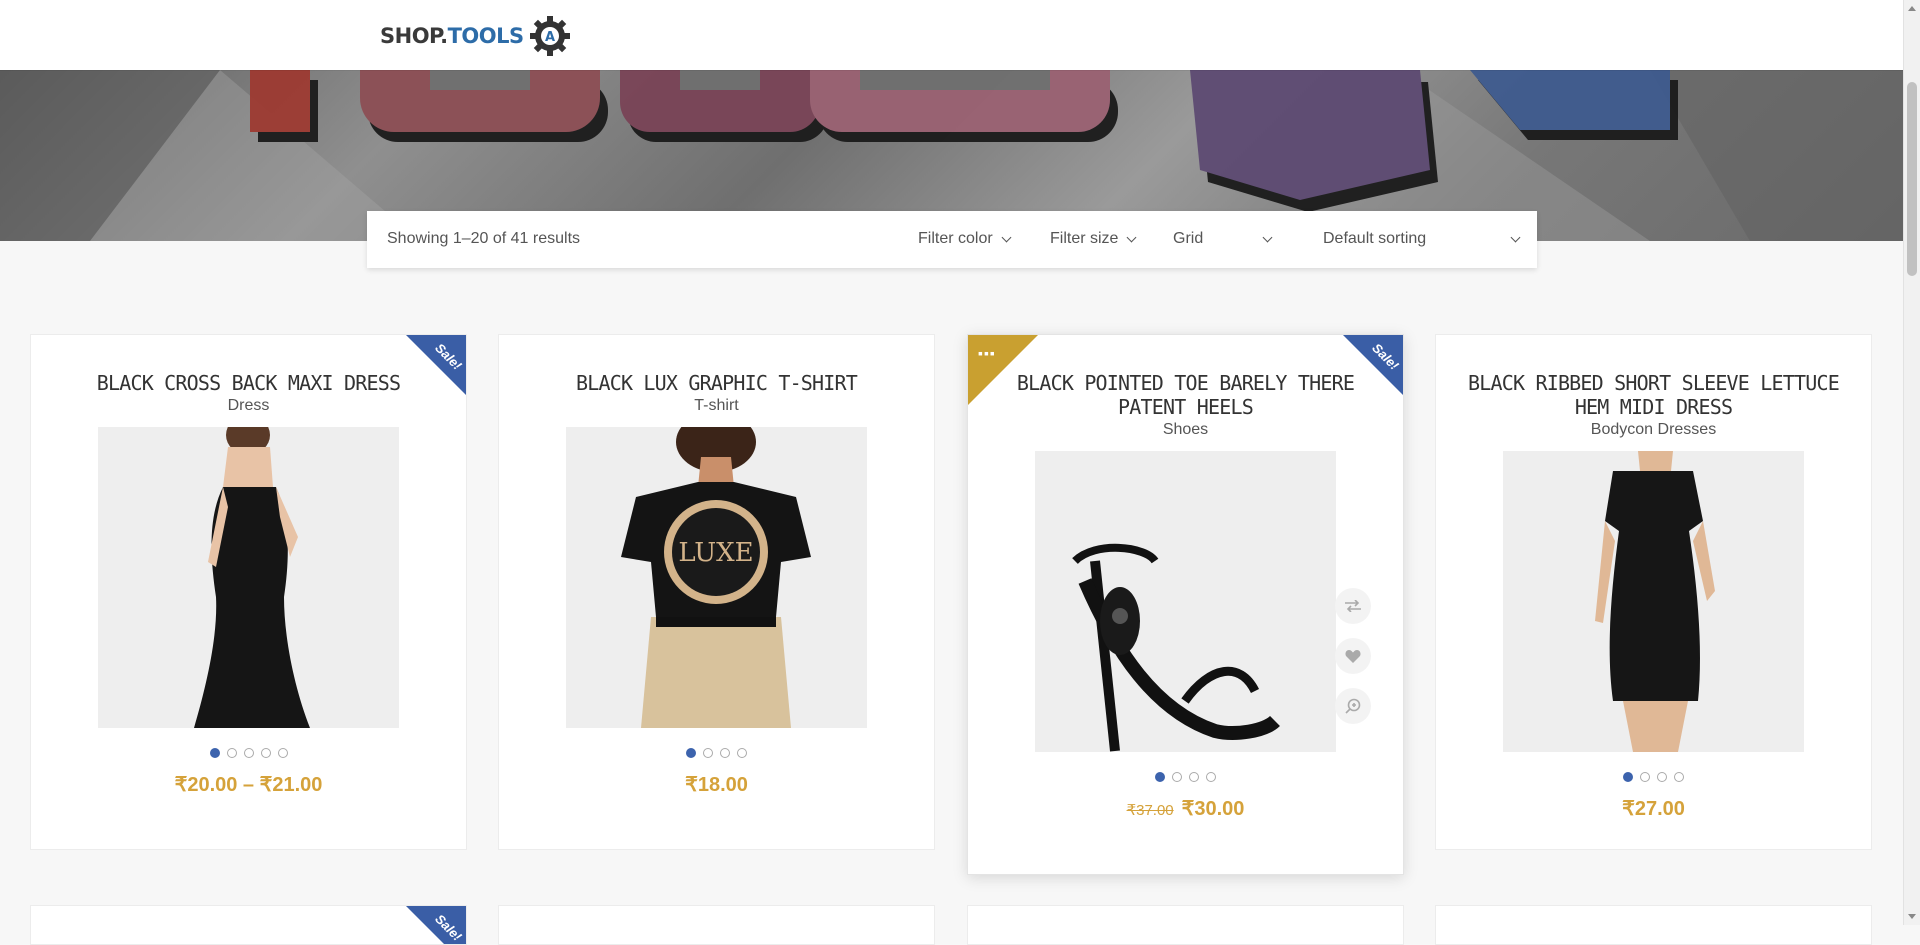  What do you see at coordinates (1188, 238) in the screenshot?
I see `view-mode-label: Grid` at bounding box center [1188, 238].